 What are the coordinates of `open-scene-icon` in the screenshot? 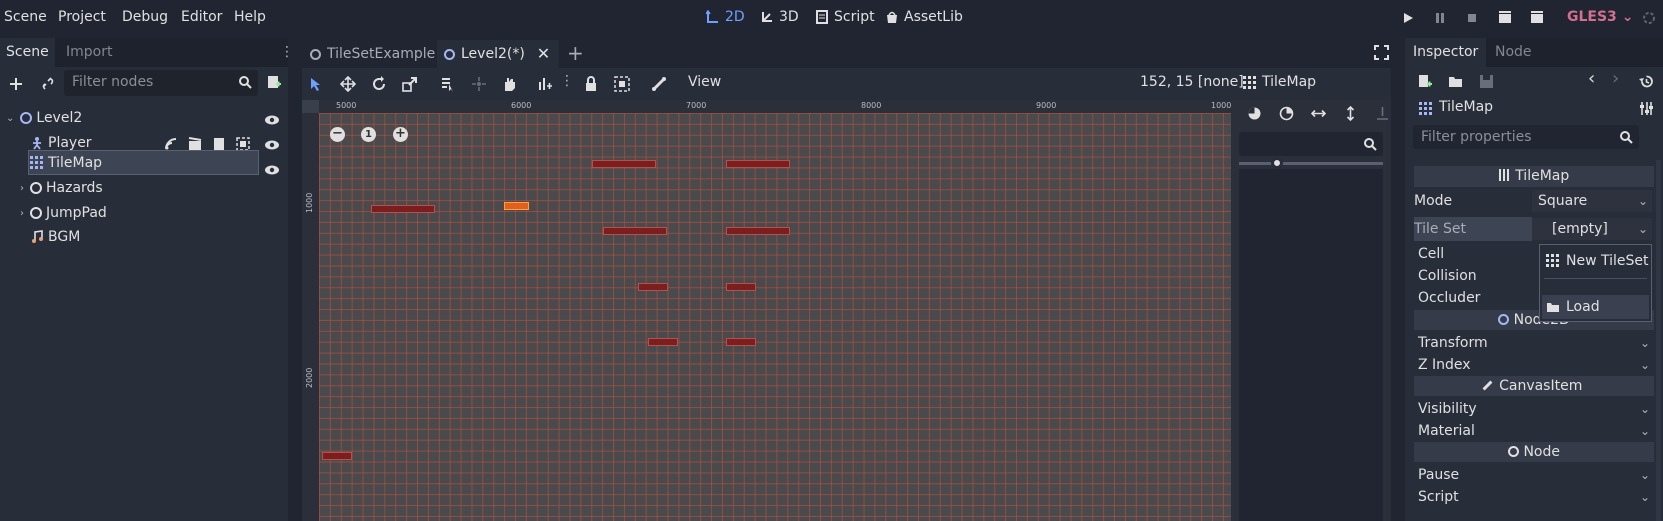 It's located at (195, 144).